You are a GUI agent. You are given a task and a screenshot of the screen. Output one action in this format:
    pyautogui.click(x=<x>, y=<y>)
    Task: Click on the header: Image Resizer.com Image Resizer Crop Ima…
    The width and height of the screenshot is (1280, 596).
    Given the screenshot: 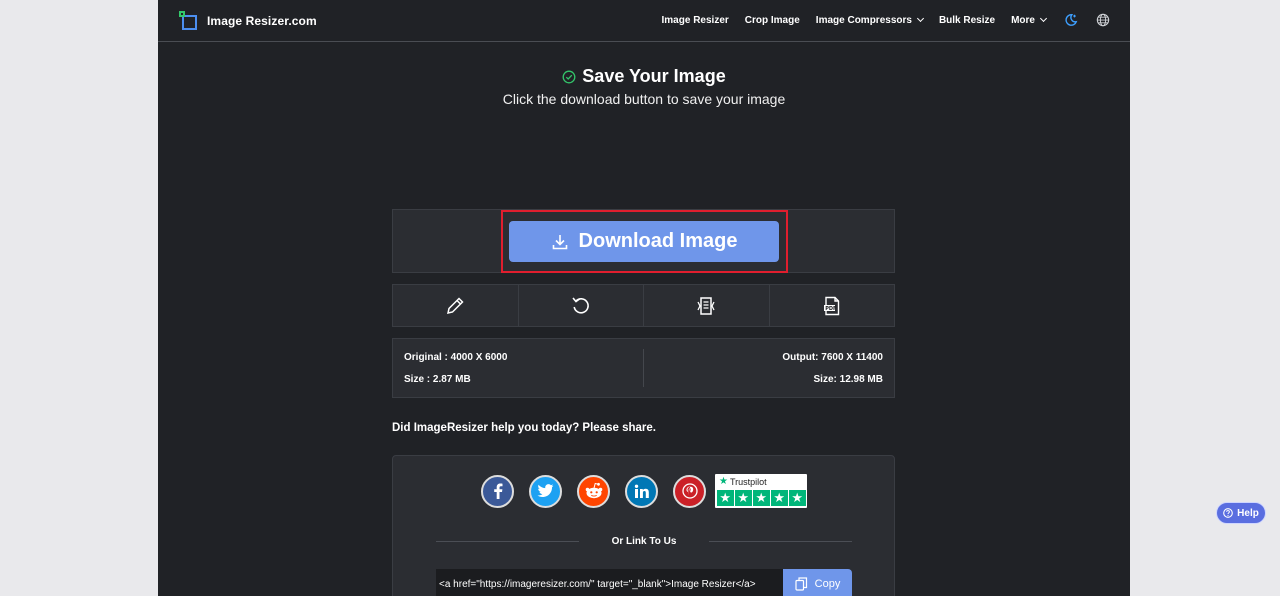 What is the action you would take?
    pyautogui.click(x=644, y=21)
    